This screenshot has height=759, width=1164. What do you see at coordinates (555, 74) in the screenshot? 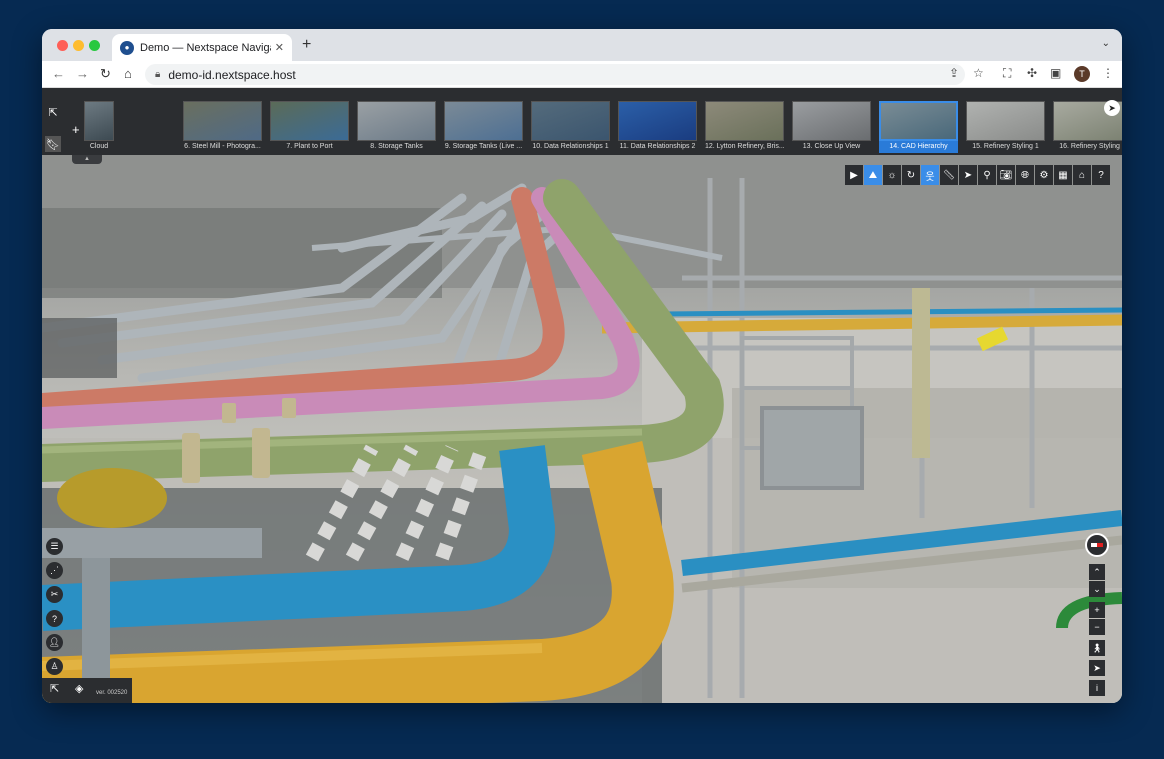
I see `url-field: 🔒︎ demo-id.nextspace.host` at bounding box center [555, 74].